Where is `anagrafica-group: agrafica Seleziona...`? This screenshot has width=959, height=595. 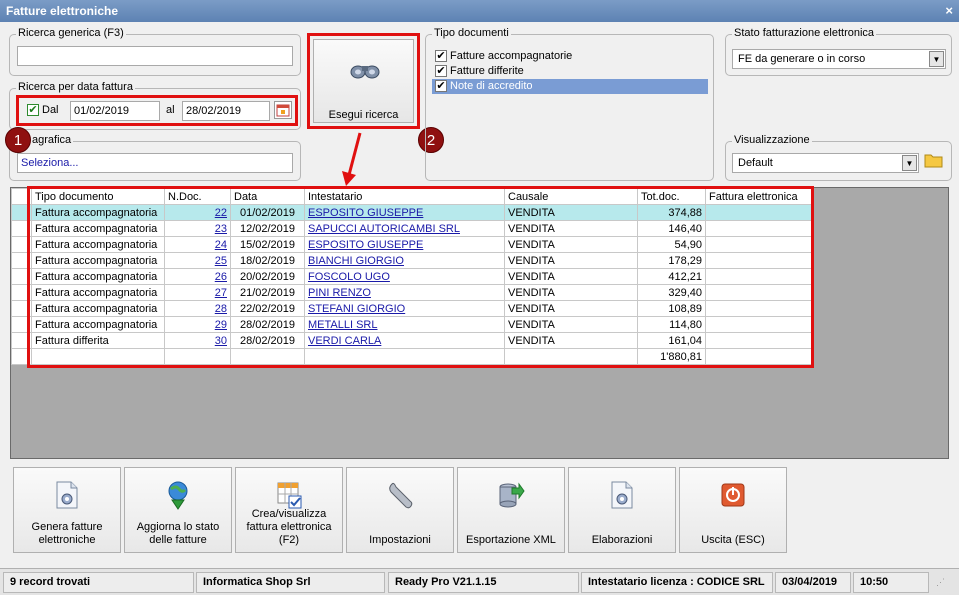
anagrafica-group: agrafica Seleziona... is located at coordinates (155, 157).